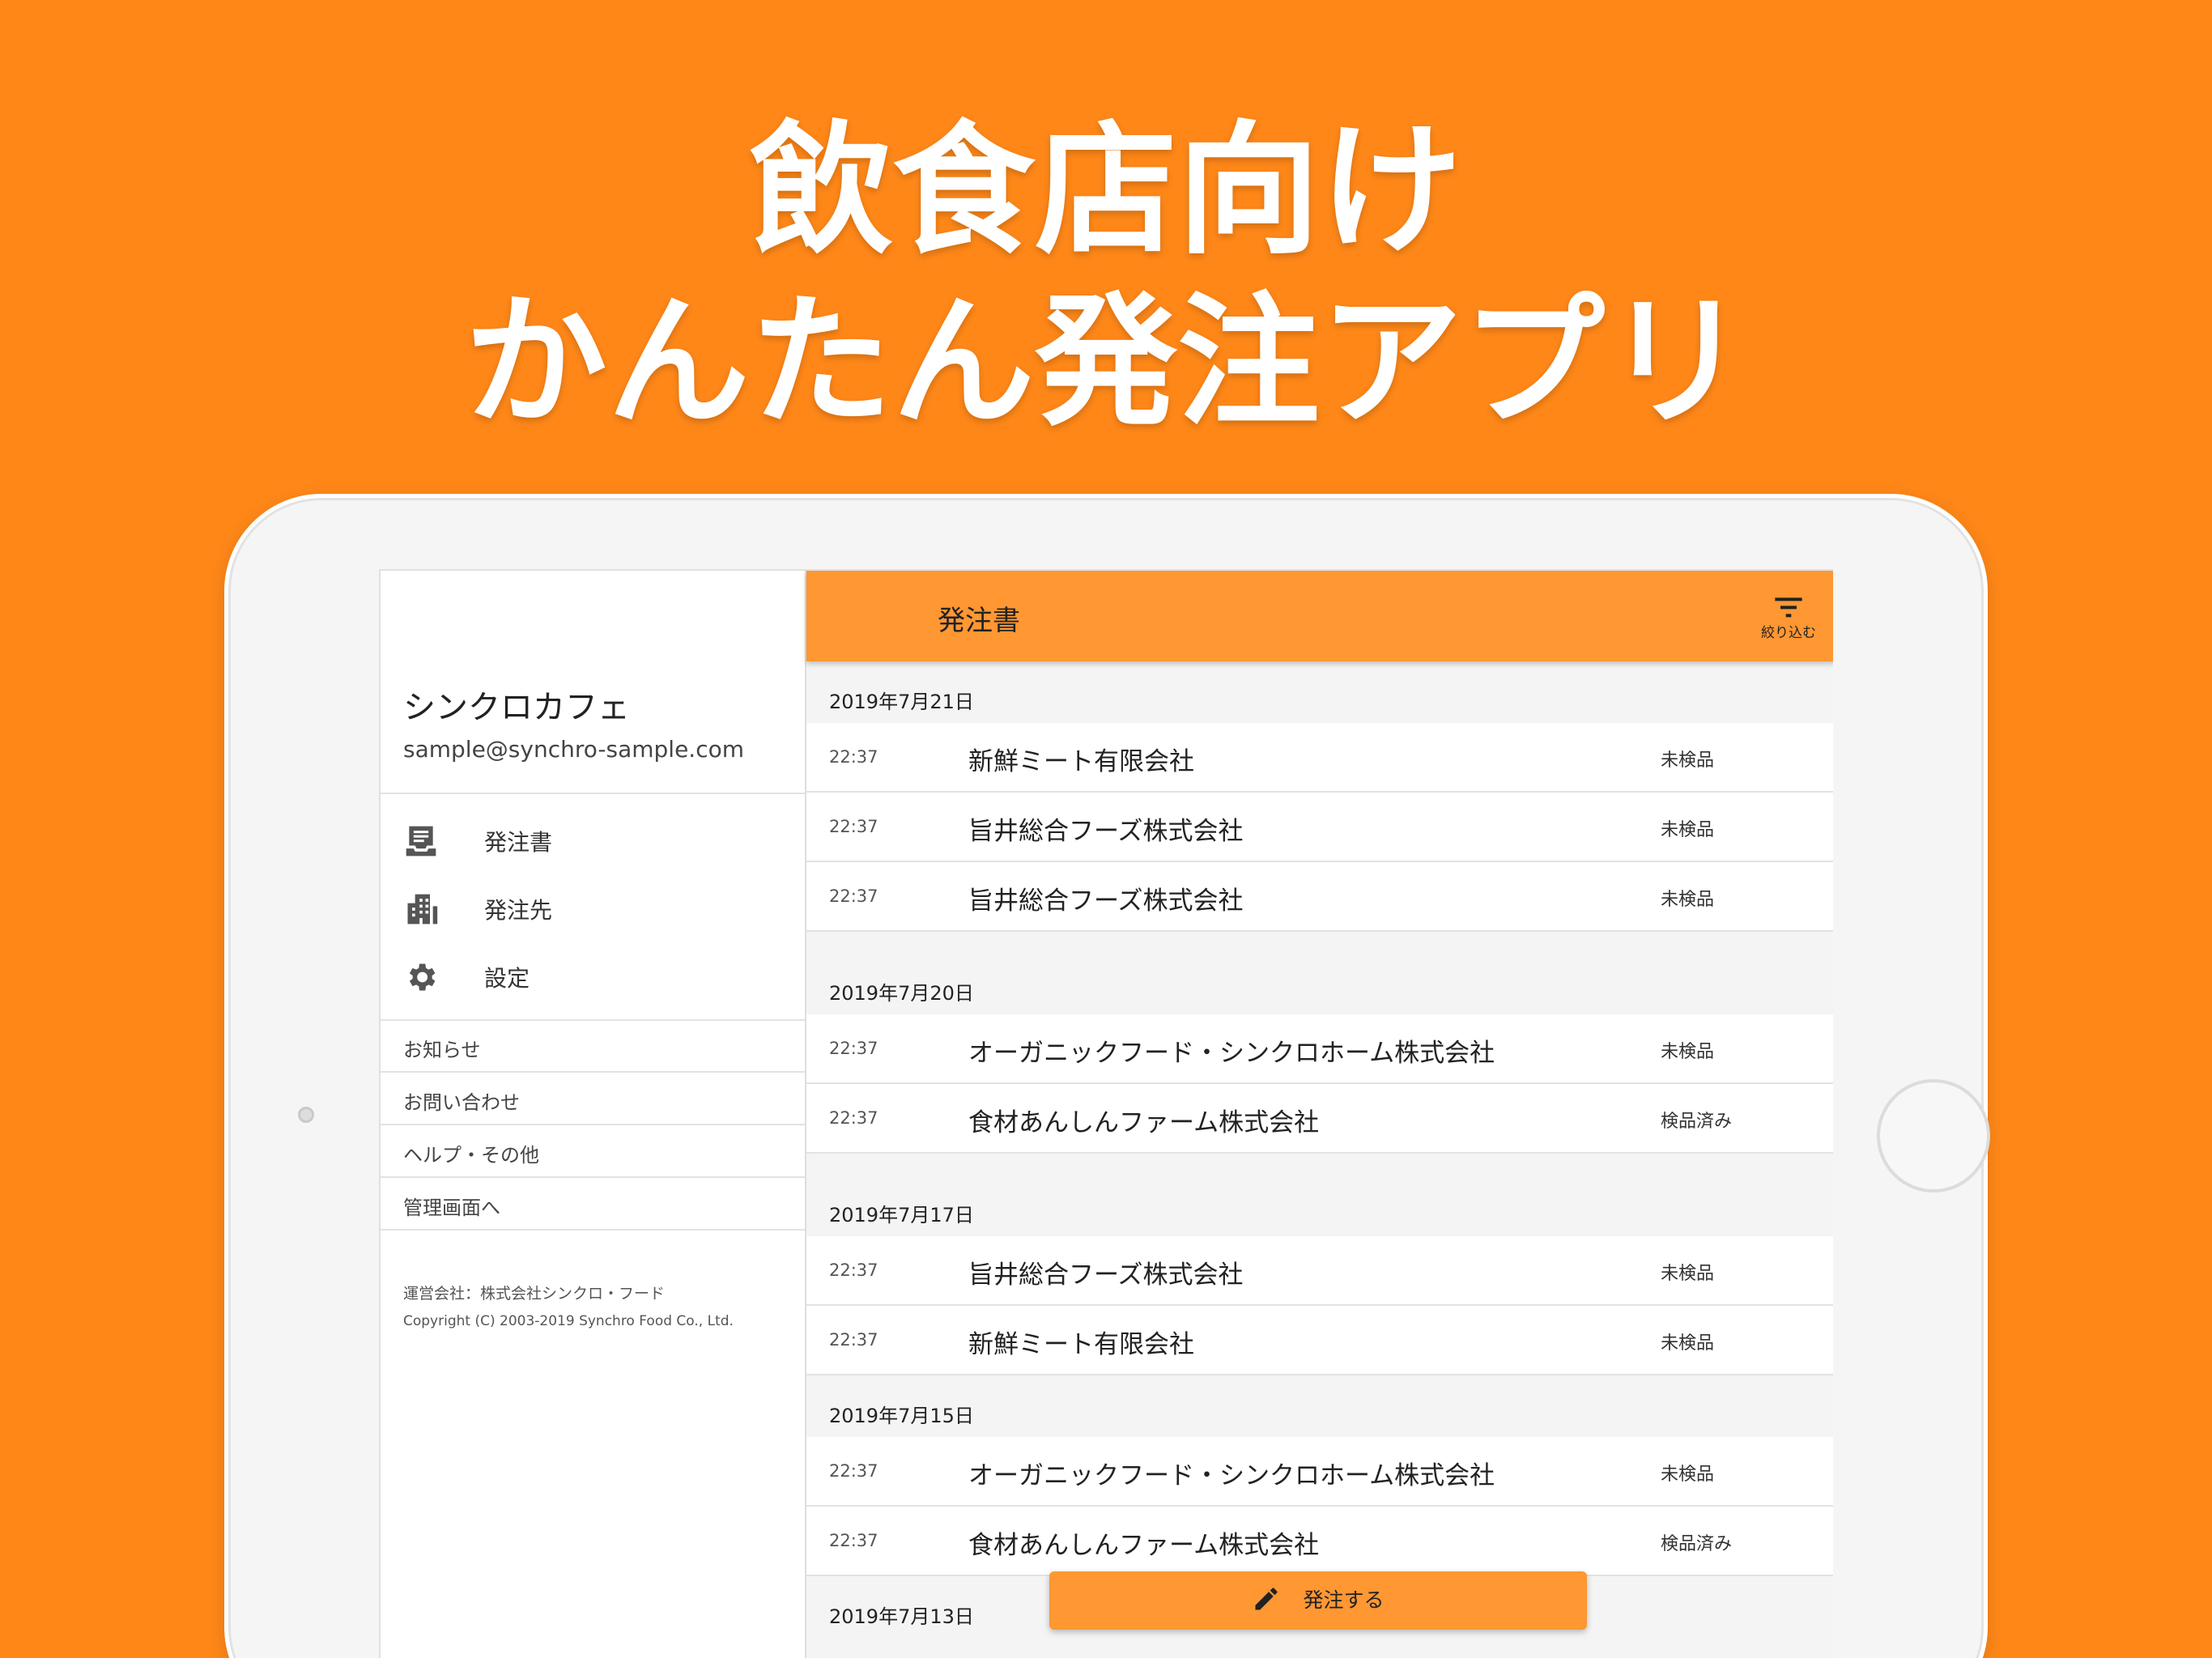 This screenshot has width=2212, height=1658. Describe the element at coordinates (442, 1050) in the screenshot. I see `link-label: お知らせ` at that location.